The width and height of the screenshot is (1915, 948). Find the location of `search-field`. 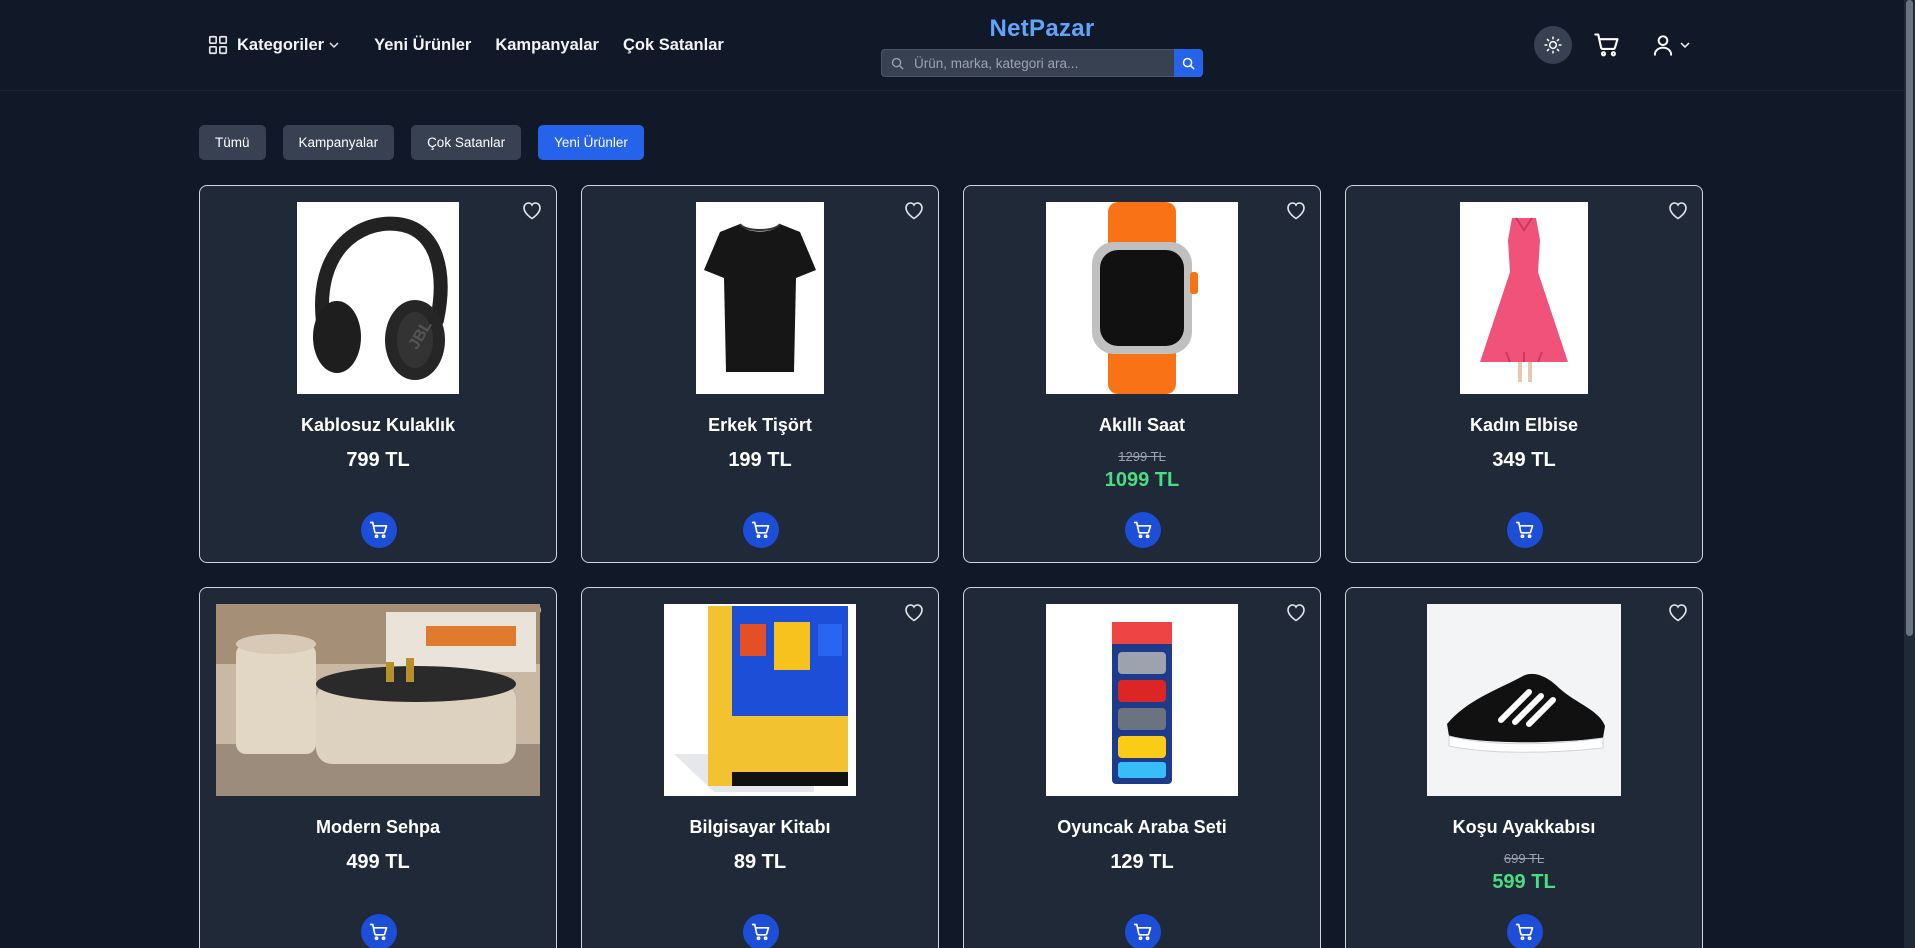

search-field is located at coordinates (1027, 63).